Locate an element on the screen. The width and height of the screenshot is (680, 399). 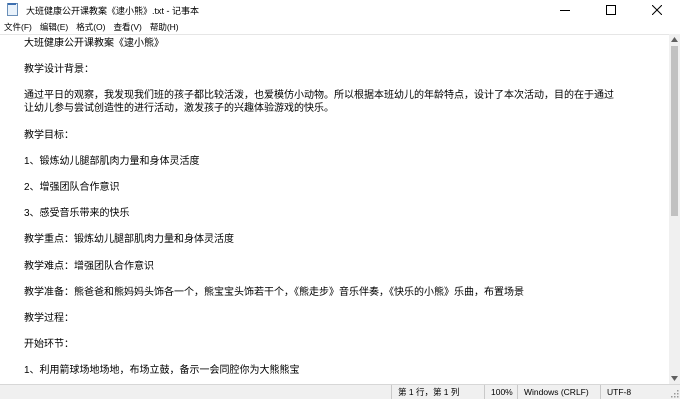
window-title: 大班健康公开课教案《逮小熊》.txt - 记事本 is located at coordinates (113, 10).